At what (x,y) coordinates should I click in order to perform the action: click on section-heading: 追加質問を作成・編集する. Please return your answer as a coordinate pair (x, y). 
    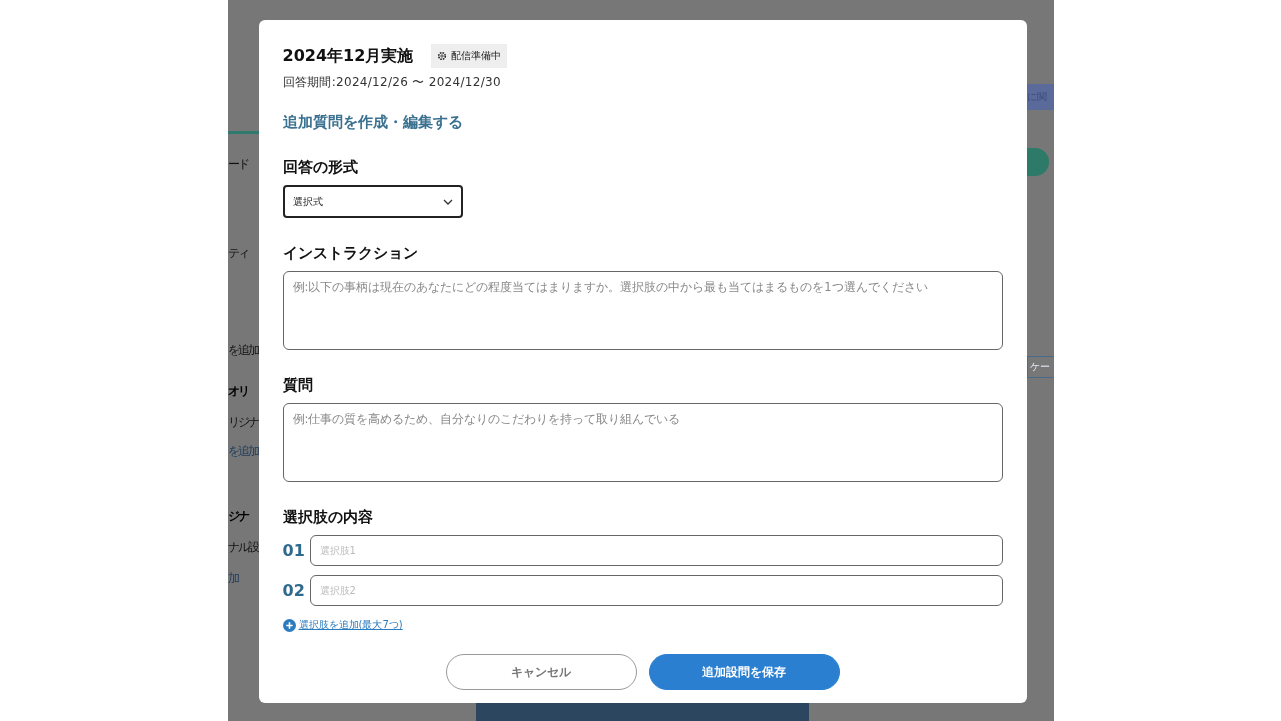
    Looking at the image, I should click on (373, 122).